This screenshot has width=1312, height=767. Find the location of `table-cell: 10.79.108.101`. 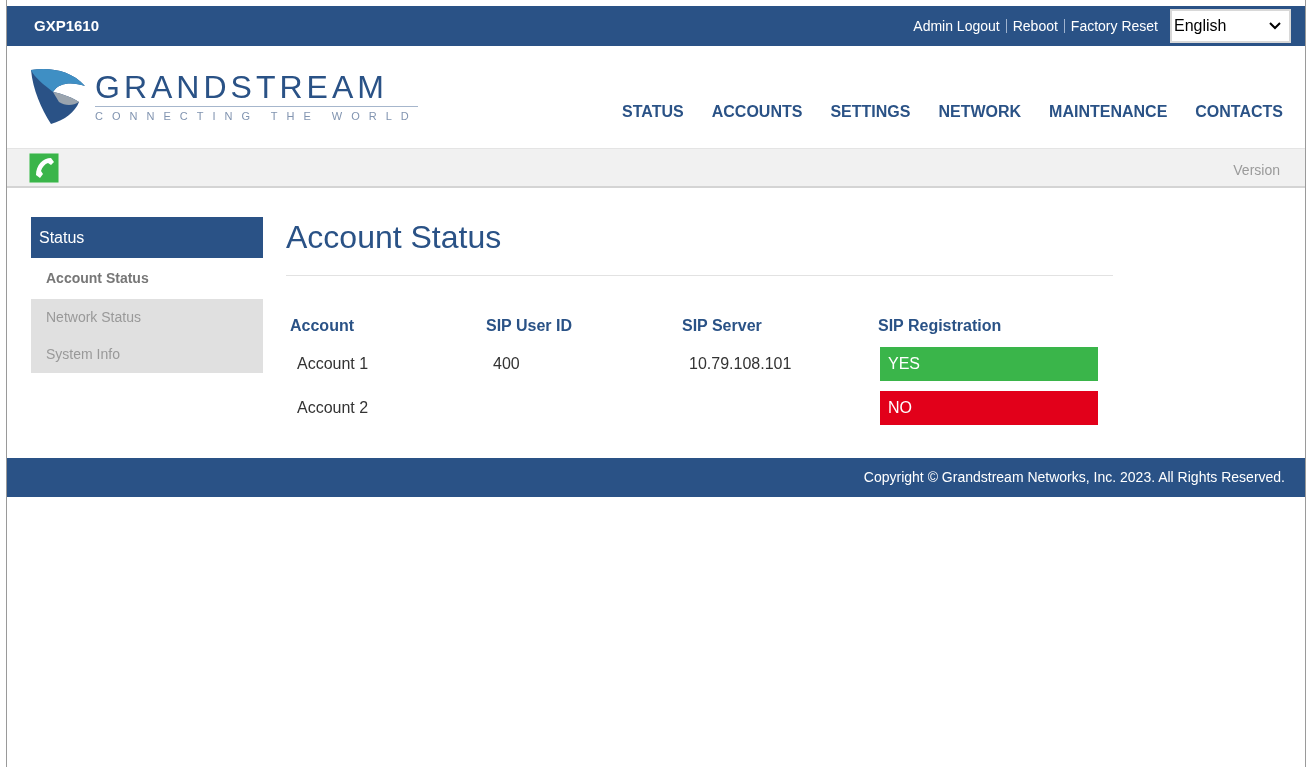

table-cell: 10.79.108.101 is located at coordinates (740, 363).